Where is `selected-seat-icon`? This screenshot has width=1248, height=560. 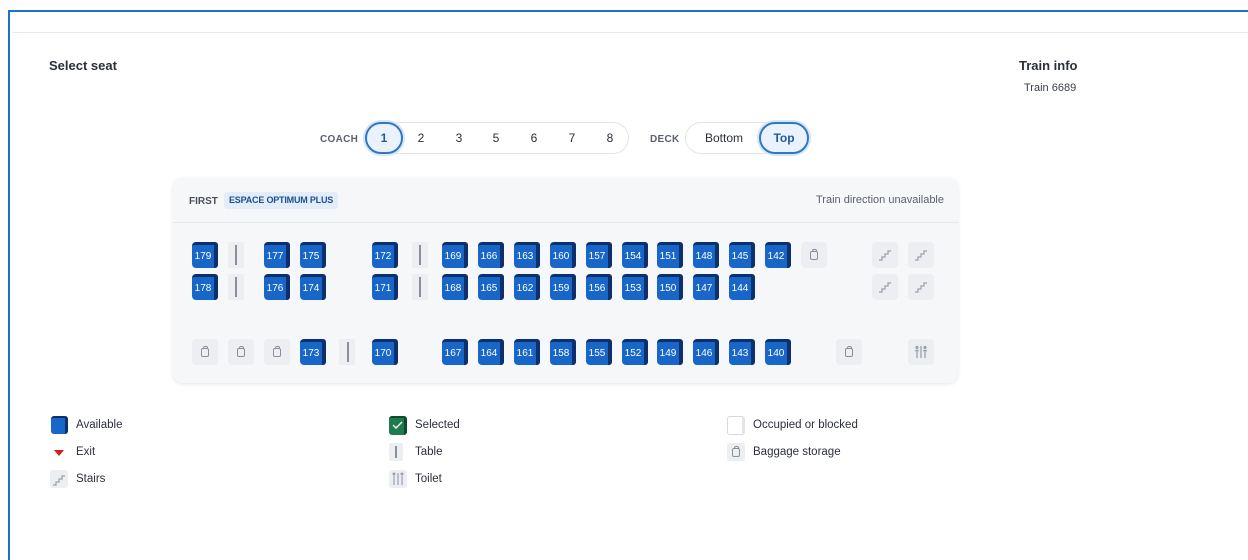
selected-seat-icon is located at coordinates (398, 425).